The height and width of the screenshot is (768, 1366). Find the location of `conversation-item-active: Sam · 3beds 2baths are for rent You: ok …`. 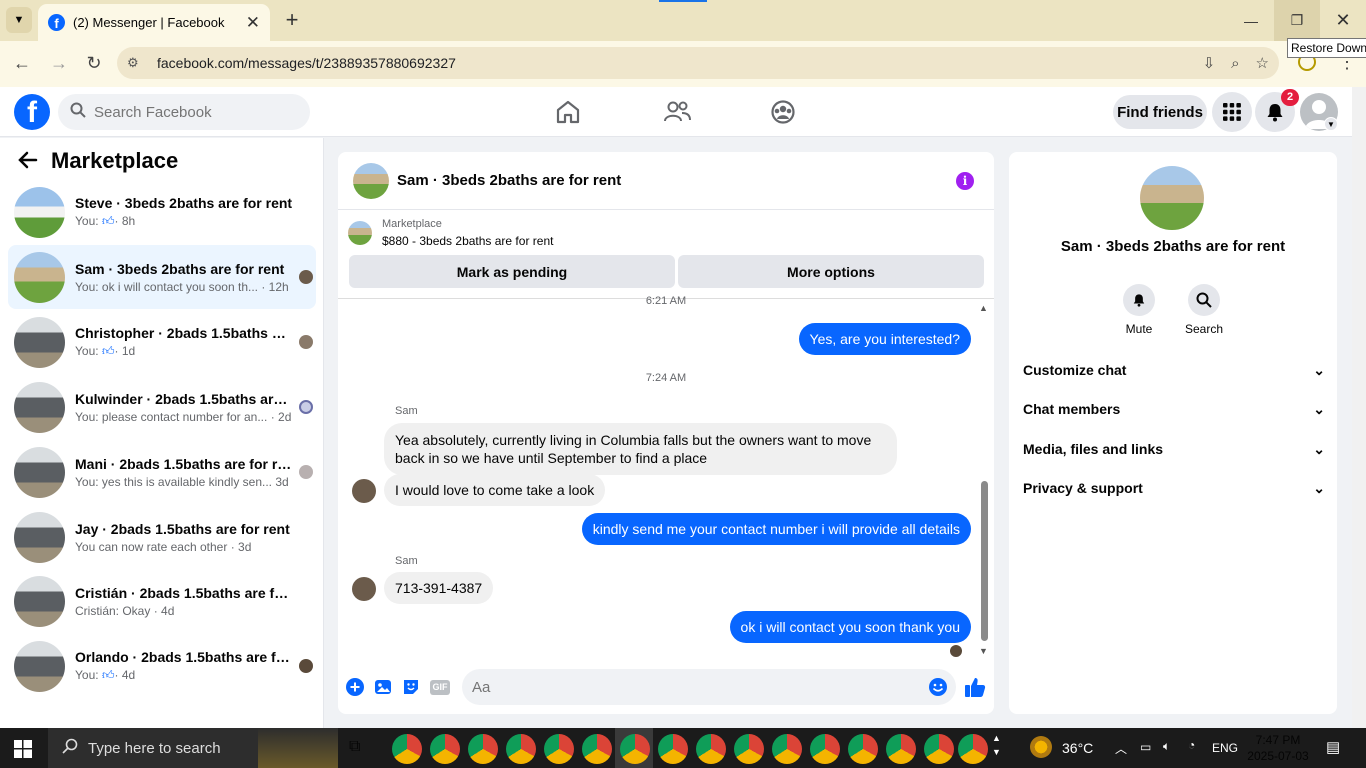

conversation-item-active: Sam · 3beds 2baths are for rent You: ok … is located at coordinates (162, 277).